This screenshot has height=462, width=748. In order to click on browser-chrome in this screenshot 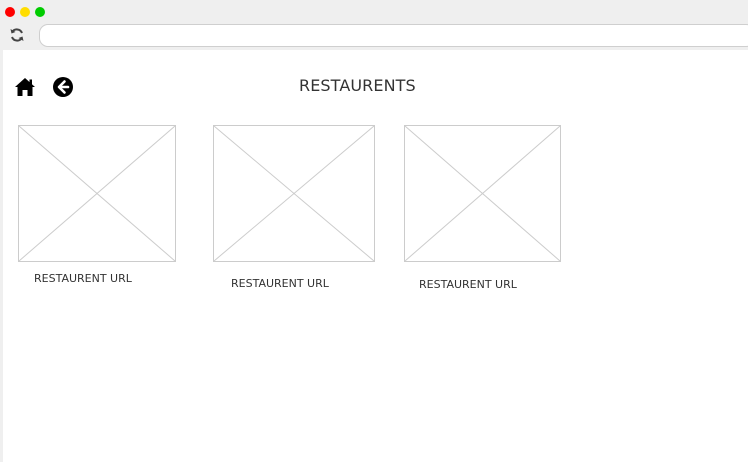, I will do `click(374, 25)`.